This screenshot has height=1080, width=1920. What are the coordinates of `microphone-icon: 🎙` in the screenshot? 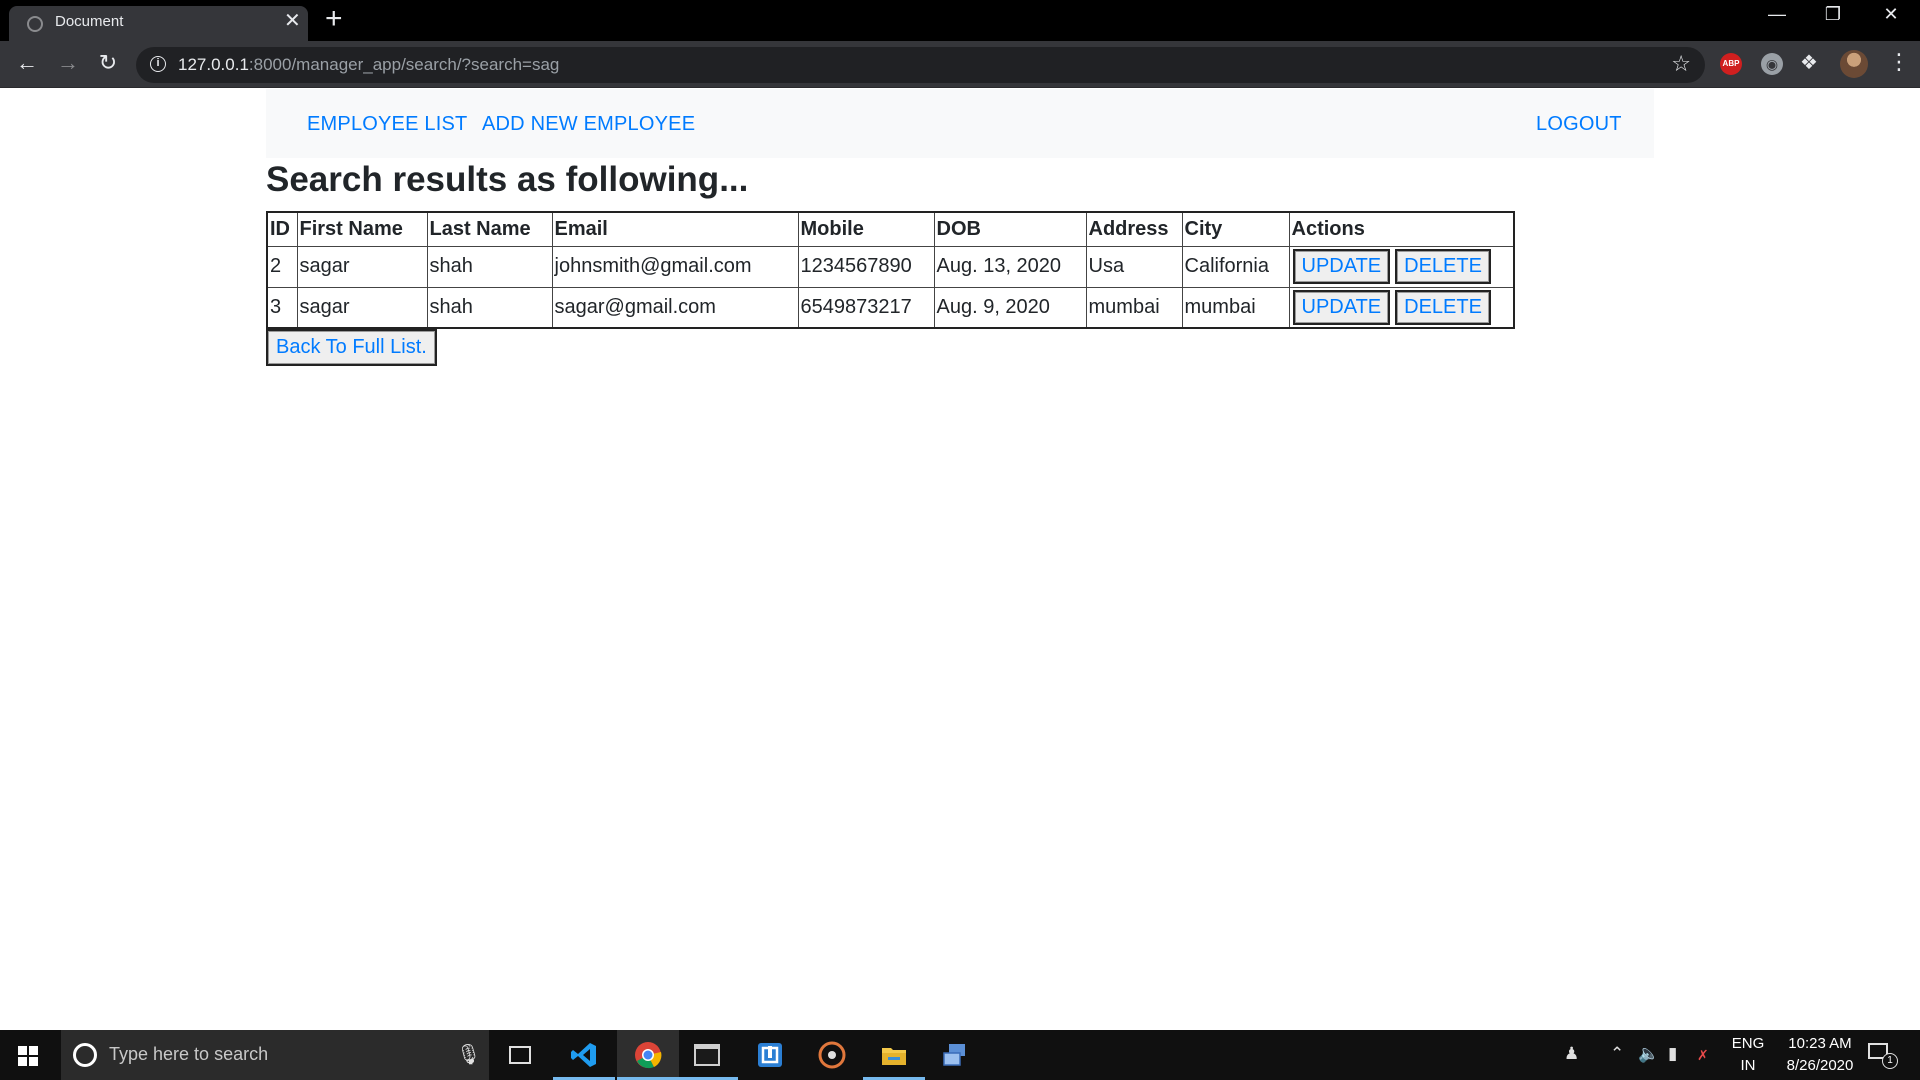 It's located at (468, 1054).